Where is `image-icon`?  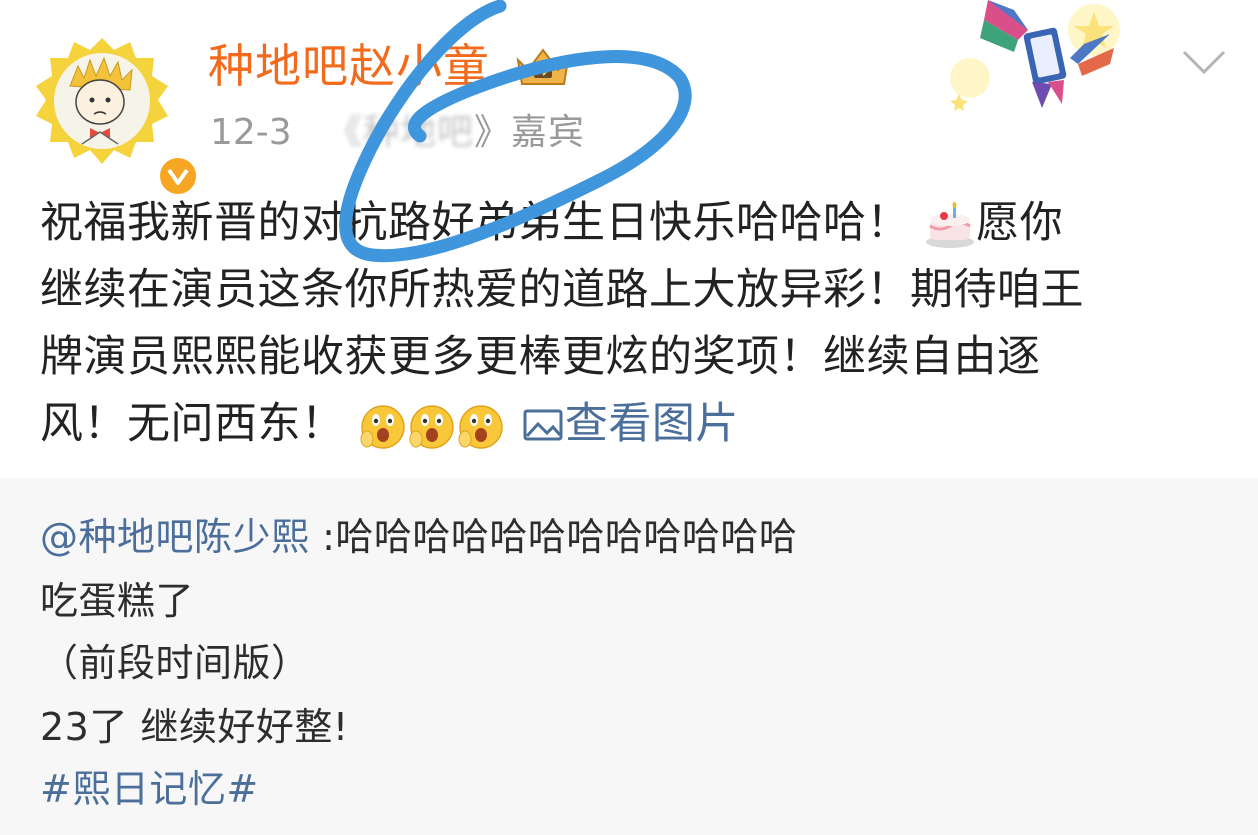
image-icon is located at coordinates (543, 425).